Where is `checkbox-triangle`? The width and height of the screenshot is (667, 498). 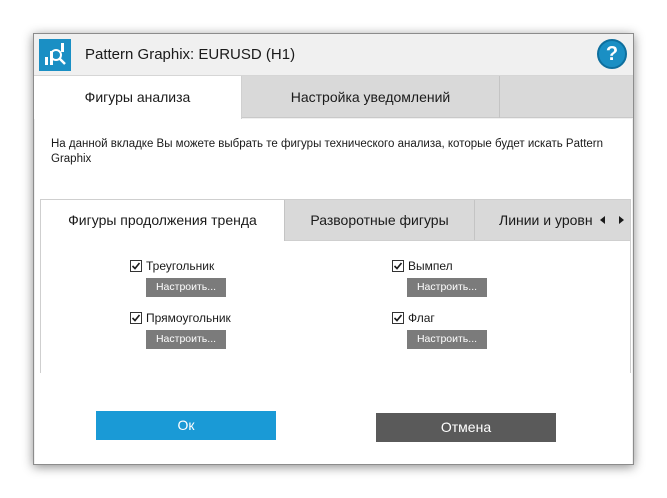
checkbox-triangle is located at coordinates (136, 266).